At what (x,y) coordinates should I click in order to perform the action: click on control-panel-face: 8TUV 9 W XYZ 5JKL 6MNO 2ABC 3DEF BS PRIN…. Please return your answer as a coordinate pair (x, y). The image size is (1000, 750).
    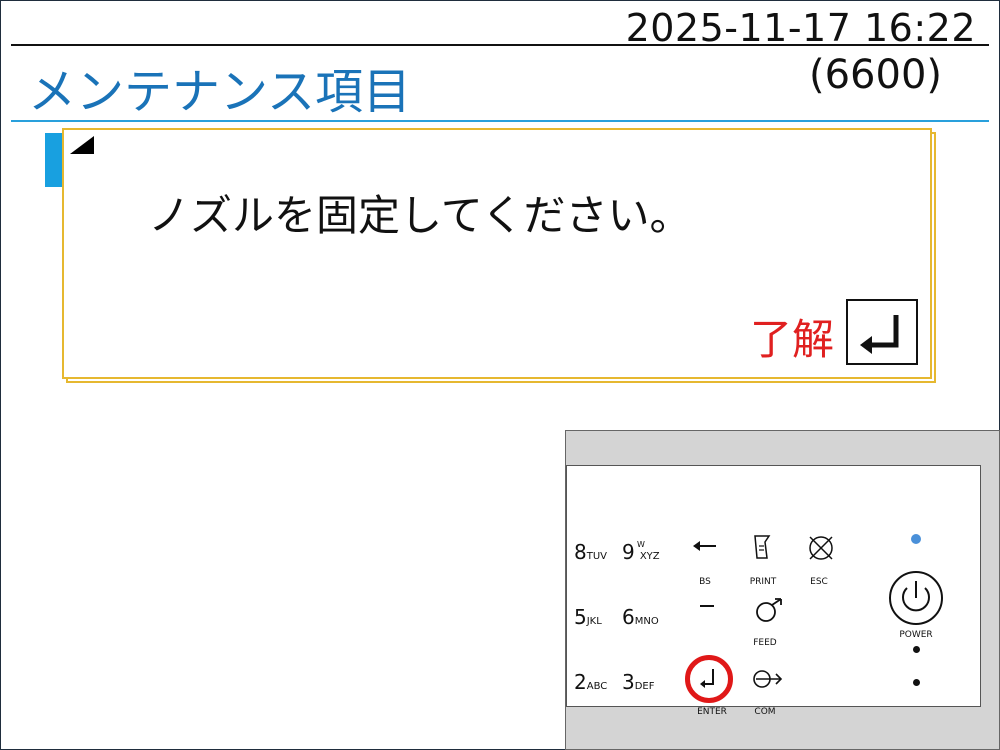
    Looking at the image, I should click on (773, 591).